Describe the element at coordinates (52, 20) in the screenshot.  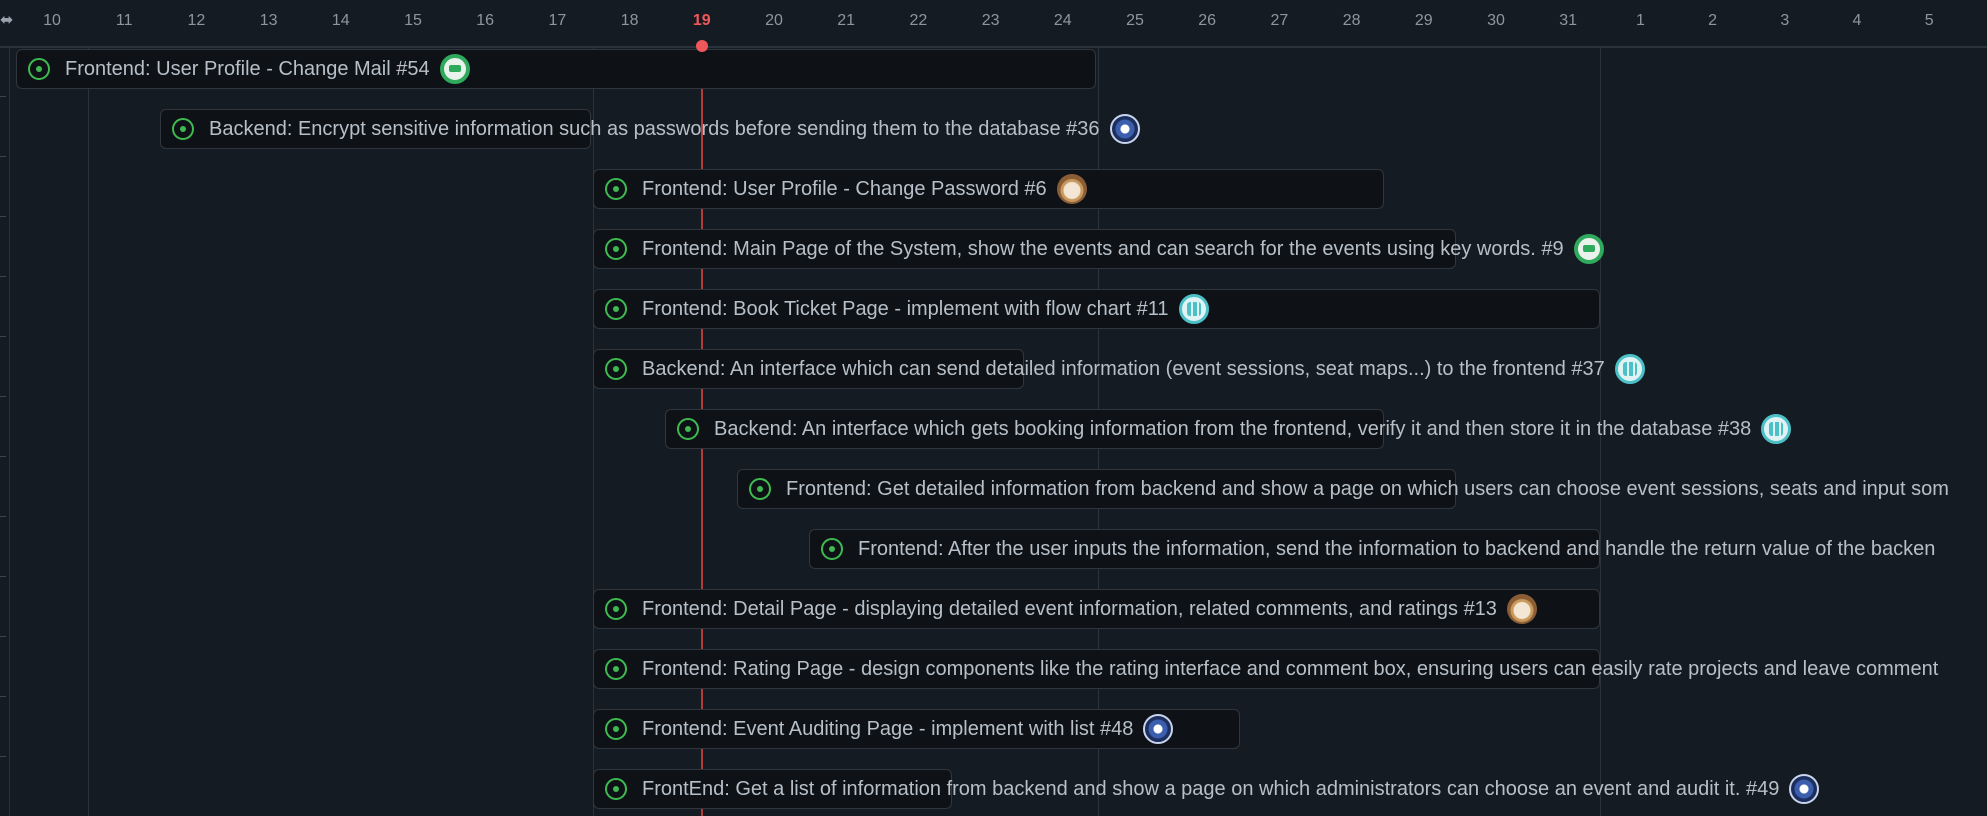
I see `day-label-10: 10` at that location.